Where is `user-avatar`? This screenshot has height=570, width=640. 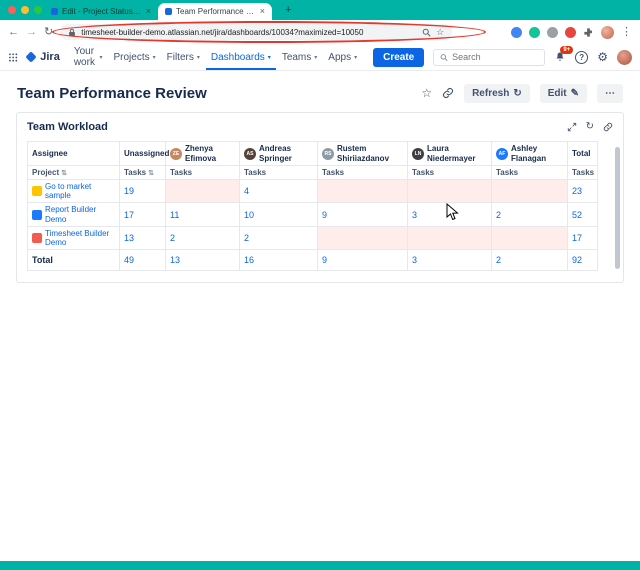
user-avatar is located at coordinates (624, 57).